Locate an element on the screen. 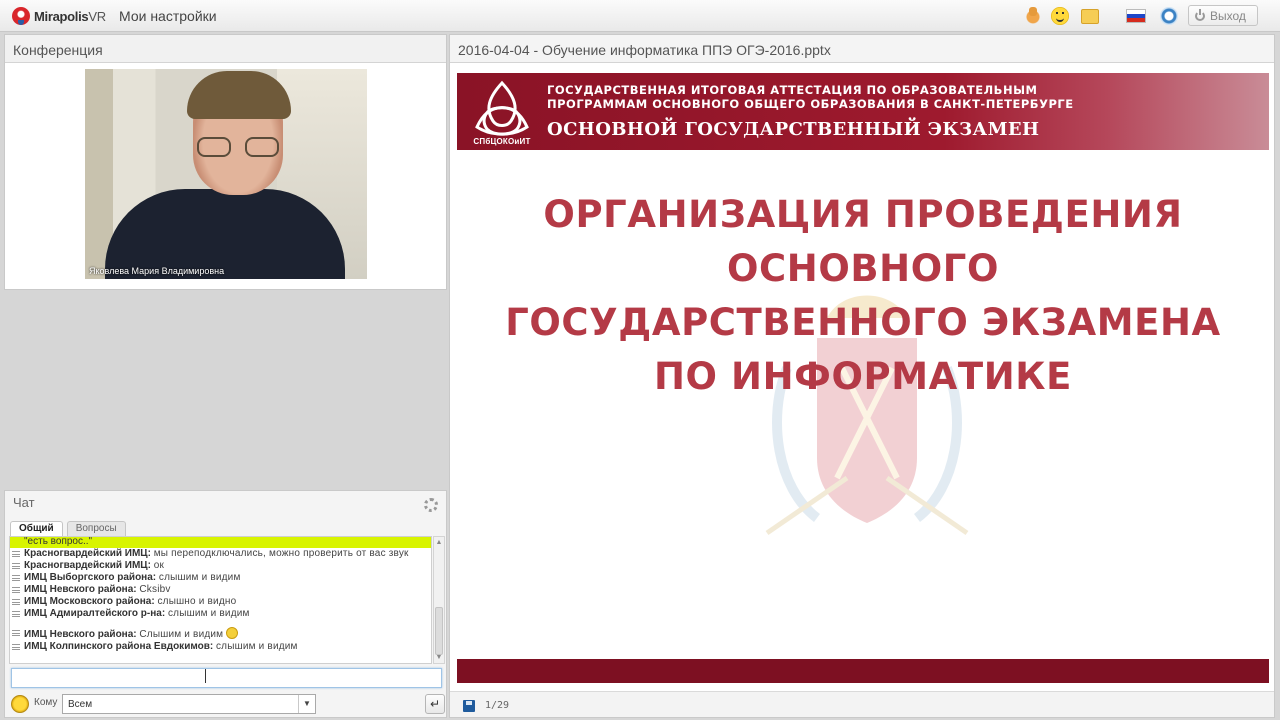  recipient-label: Кому is located at coordinates (46, 702).